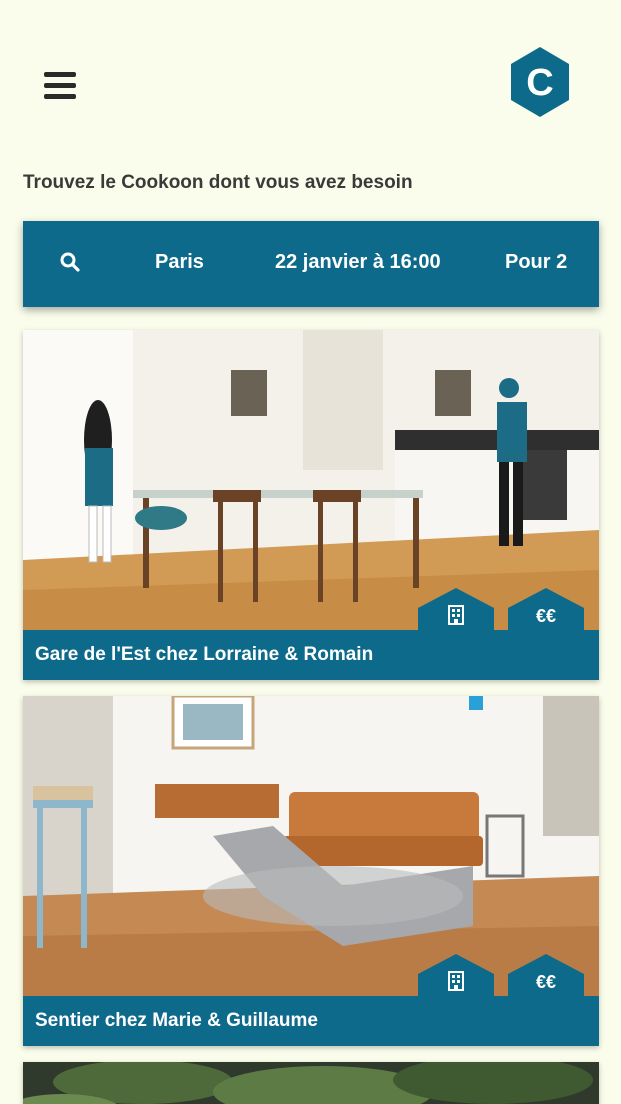 This screenshot has height=1104, width=621. I want to click on logo-letter: C, so click(539, 83).